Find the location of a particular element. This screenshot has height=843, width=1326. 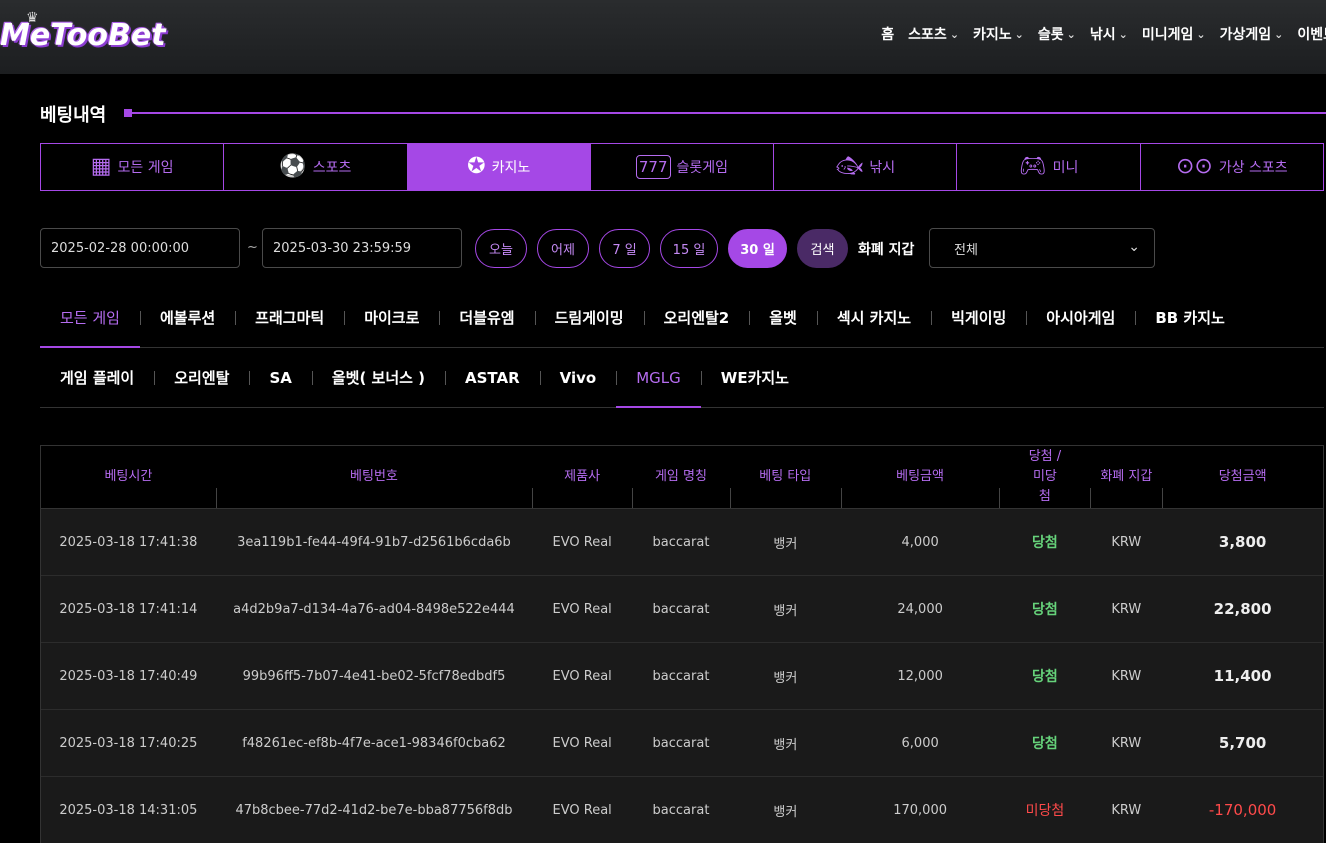

grid-icon: ▦ is located at coordinates (101, 166).